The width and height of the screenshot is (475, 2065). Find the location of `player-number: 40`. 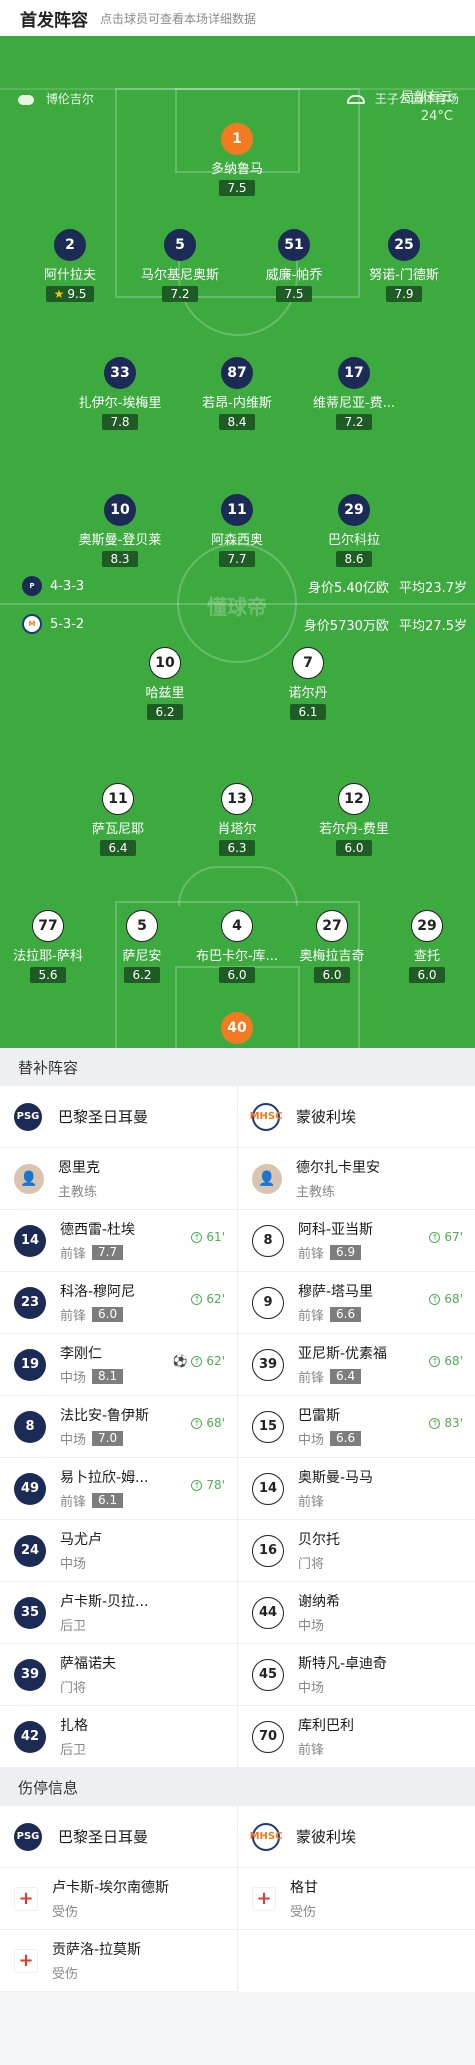

player-number: 40 is located at coordinates (237, 1028).